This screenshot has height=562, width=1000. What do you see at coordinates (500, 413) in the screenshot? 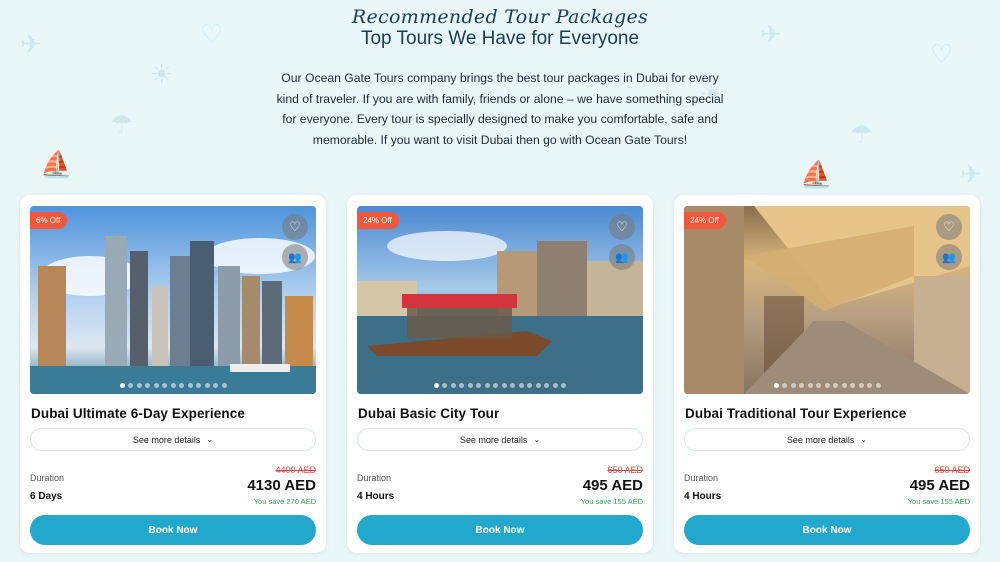
I see `tour-title: Dubai Basic City Tour` at bounding box center [500, 413].